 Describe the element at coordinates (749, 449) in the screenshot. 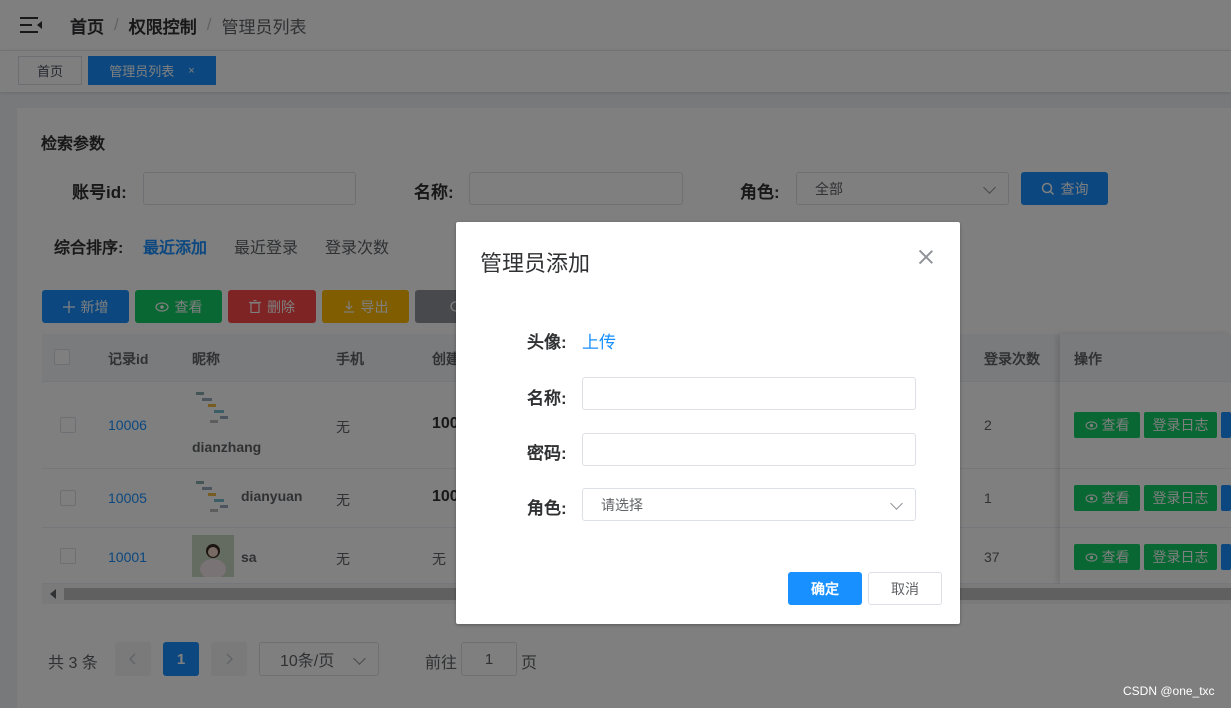

I see `dialog-password-input` at that location.